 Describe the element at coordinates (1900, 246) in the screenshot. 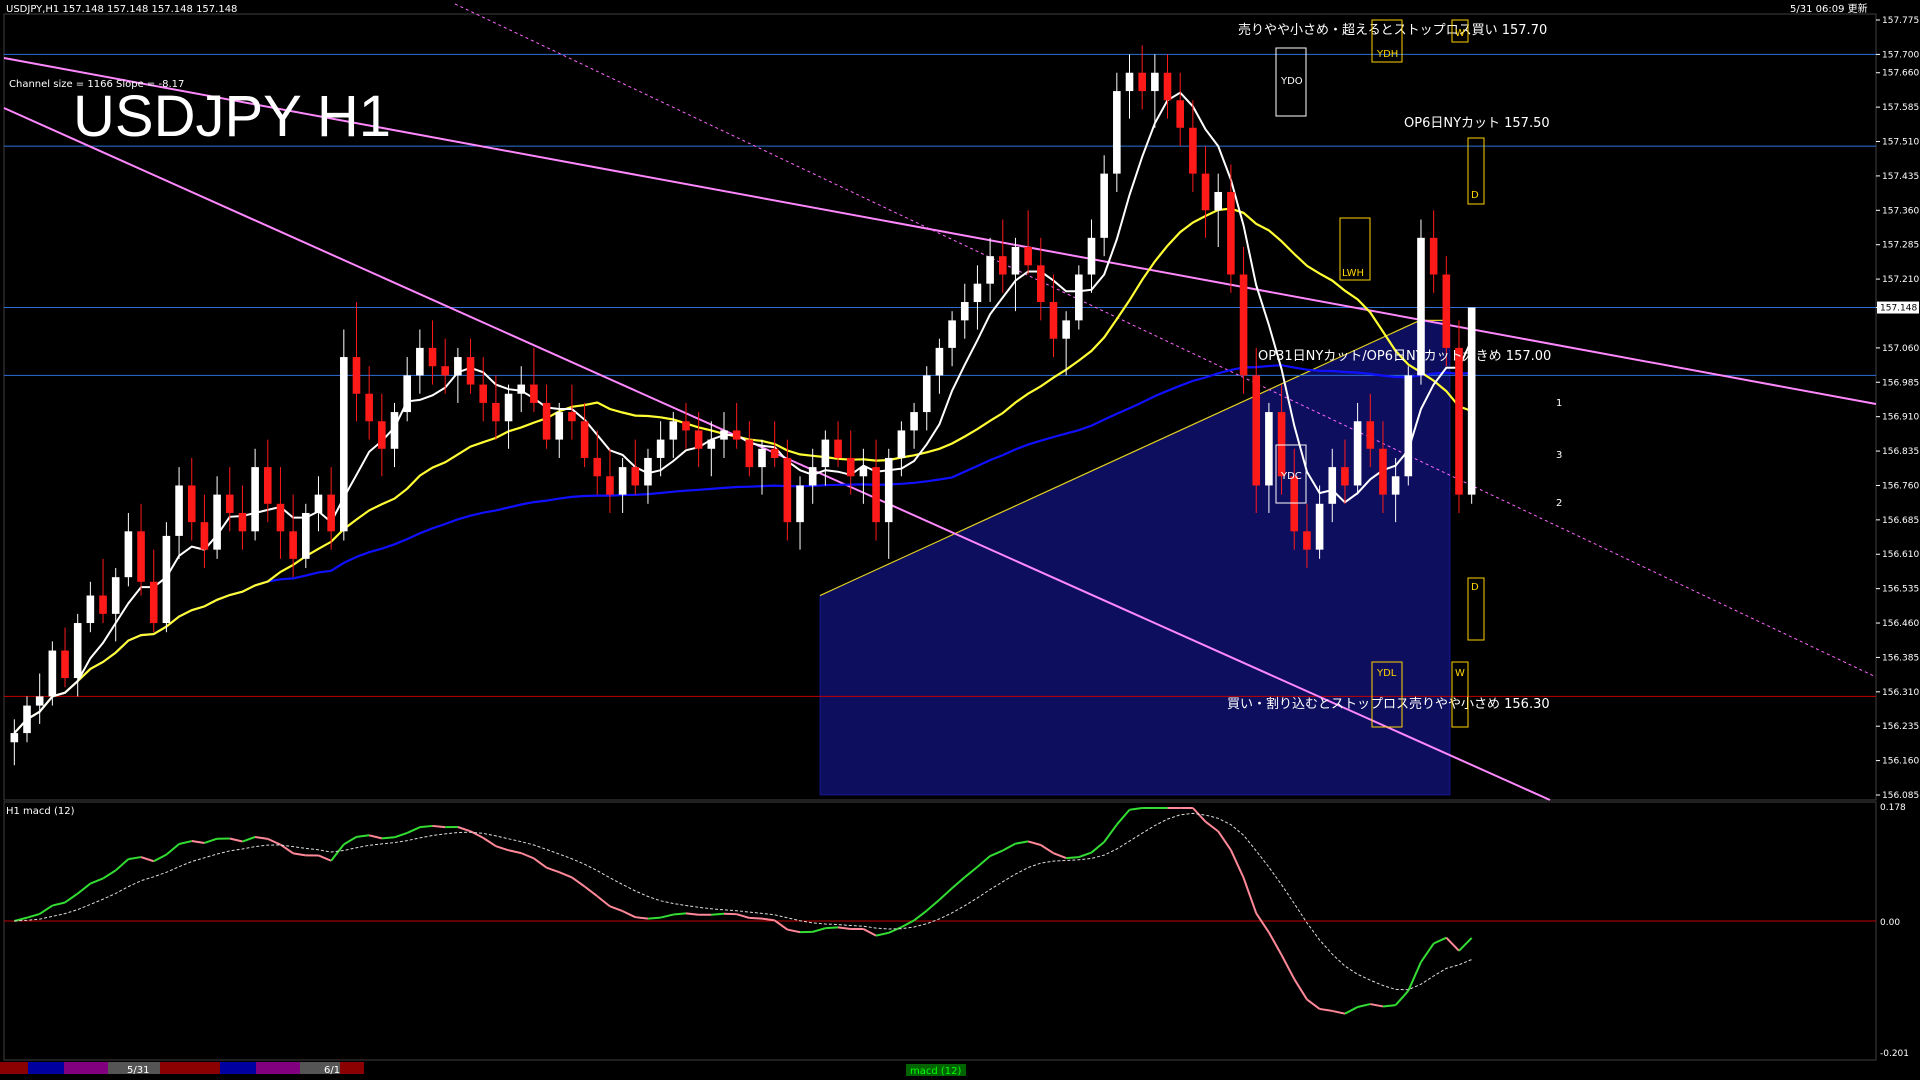

I see `price-tick-label: 157.285` at that location.